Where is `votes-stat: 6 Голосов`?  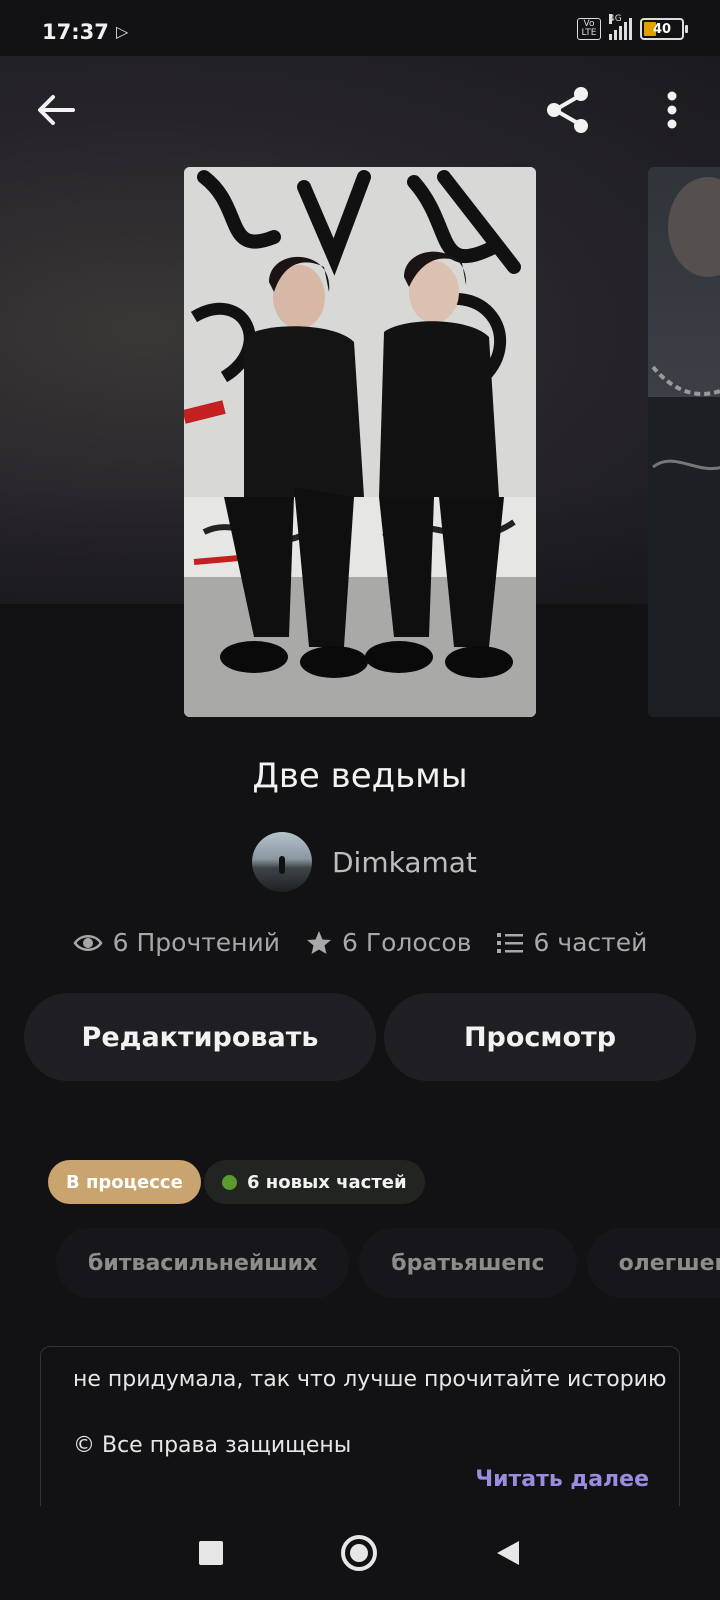
votes-stat: 6 Голосов is located at coordinates (388, 942).